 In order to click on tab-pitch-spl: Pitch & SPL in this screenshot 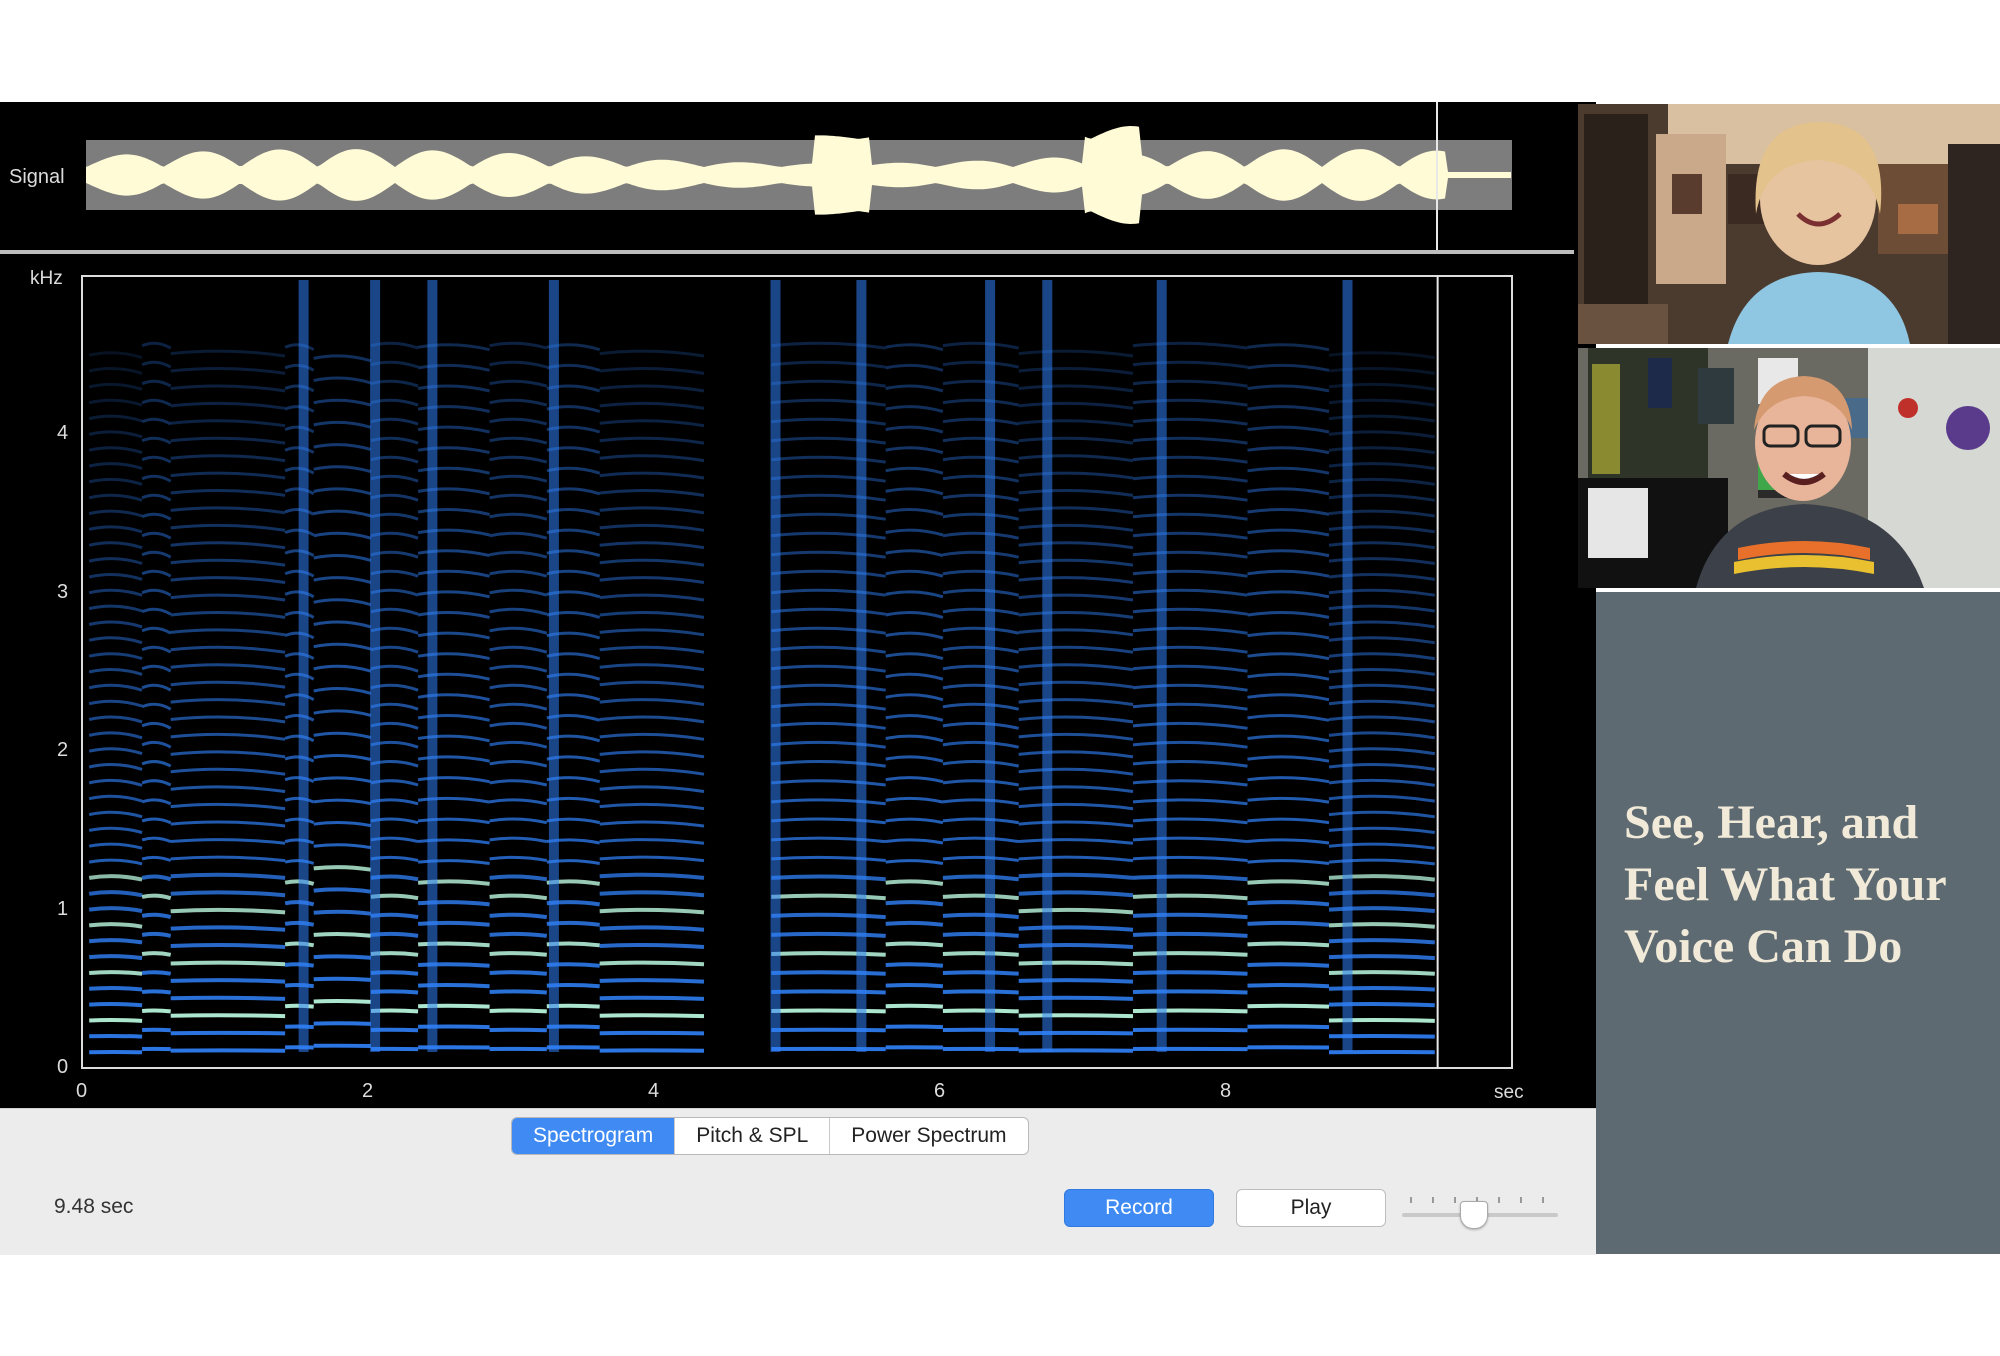, I will do `click(753, 1136)`.